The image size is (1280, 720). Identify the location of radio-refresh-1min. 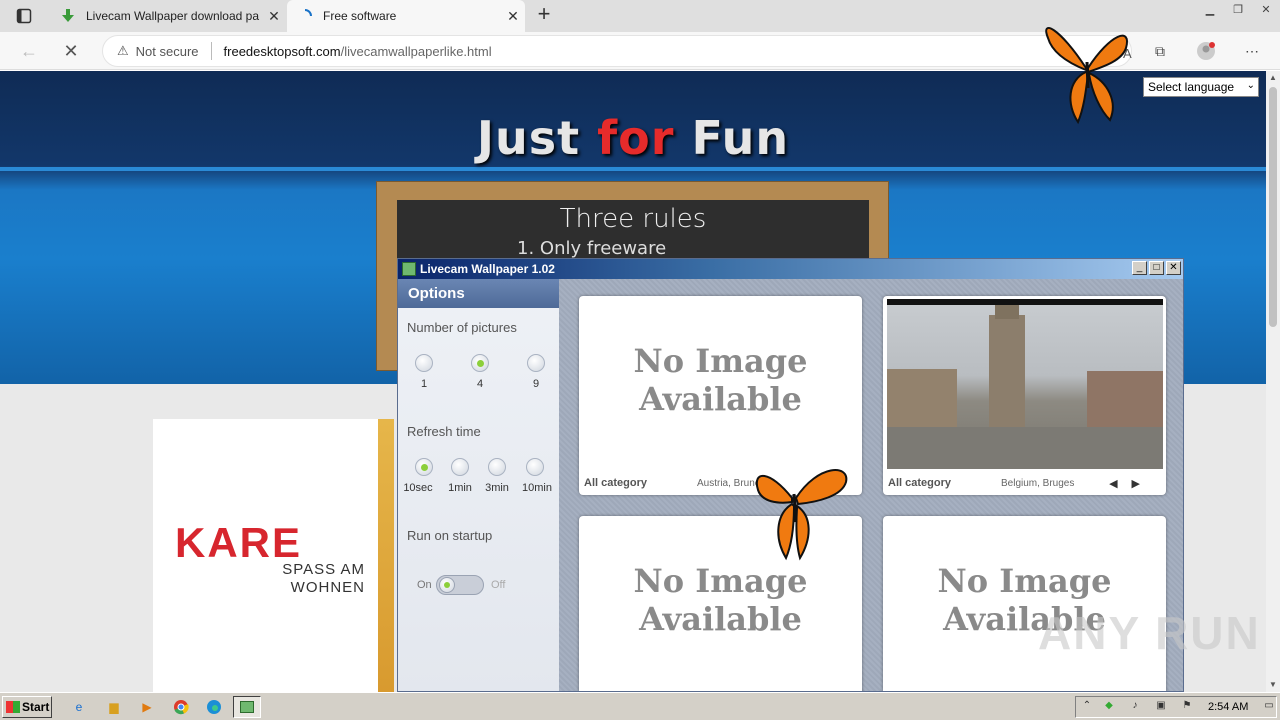
(460, 467).